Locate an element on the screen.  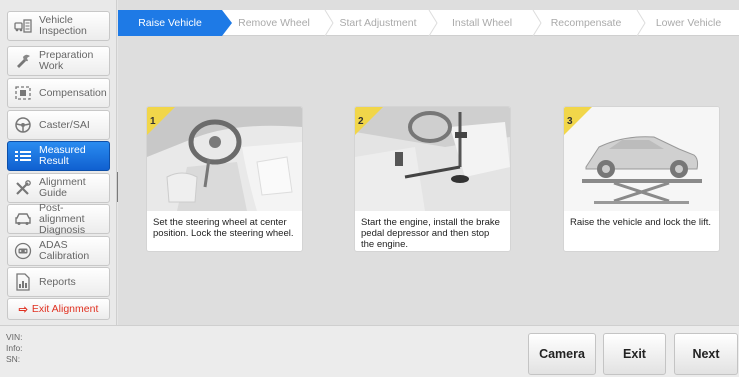
step-number: 1 is located at coordinates (153, 121).